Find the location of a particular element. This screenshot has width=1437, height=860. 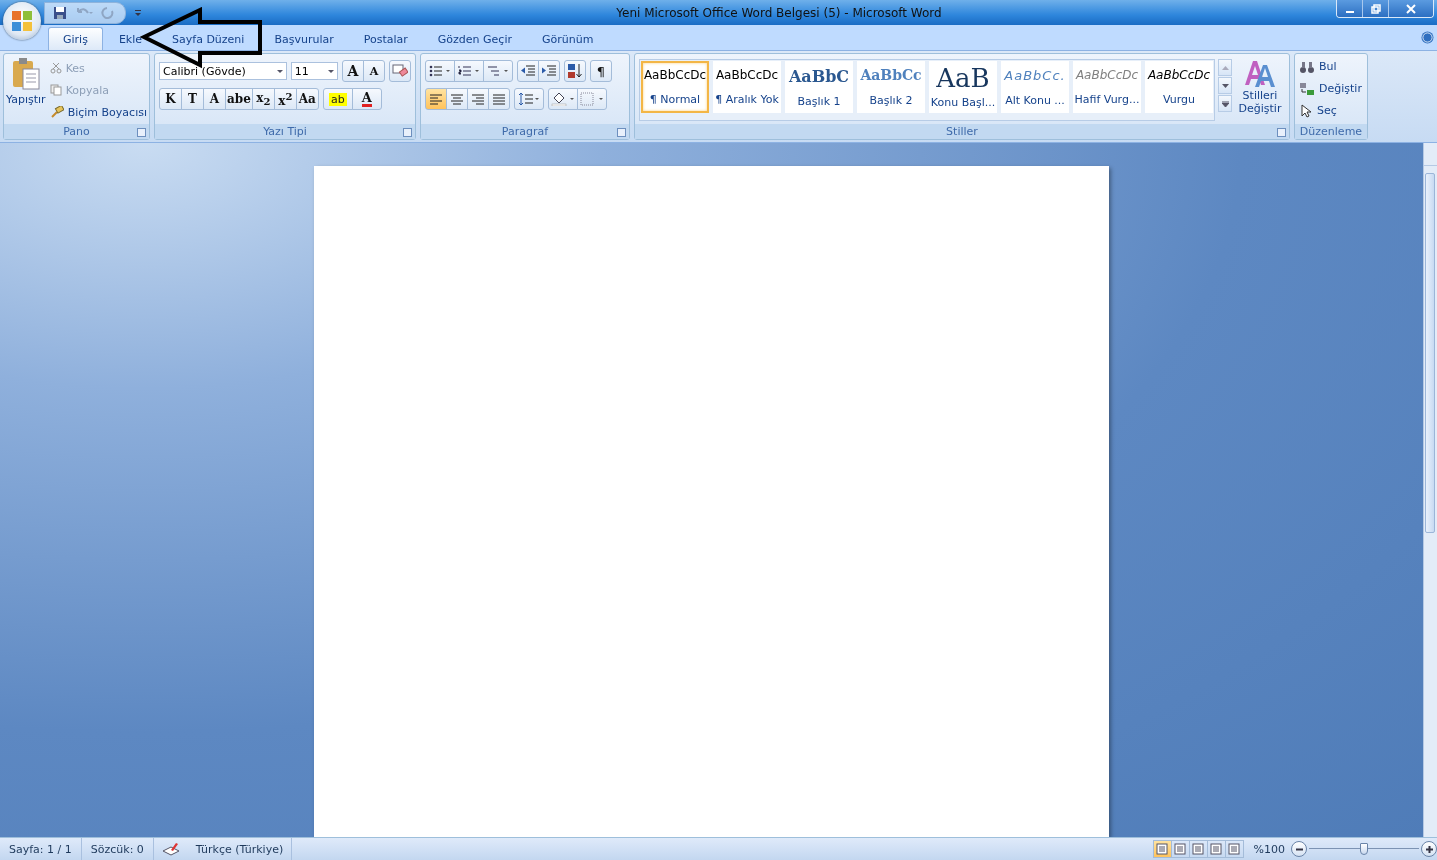

numbering-button is located at coordinates (469, 71).